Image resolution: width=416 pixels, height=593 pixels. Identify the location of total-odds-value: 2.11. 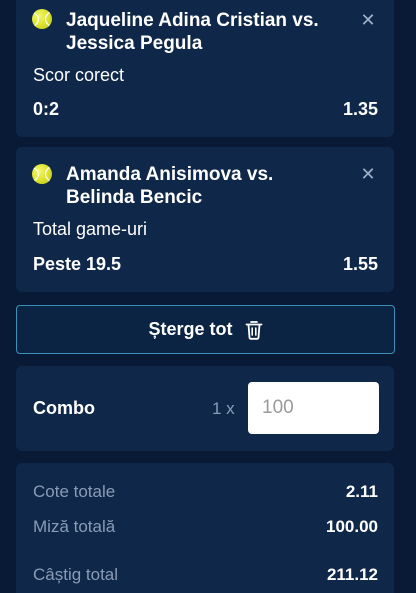
(361, 491).